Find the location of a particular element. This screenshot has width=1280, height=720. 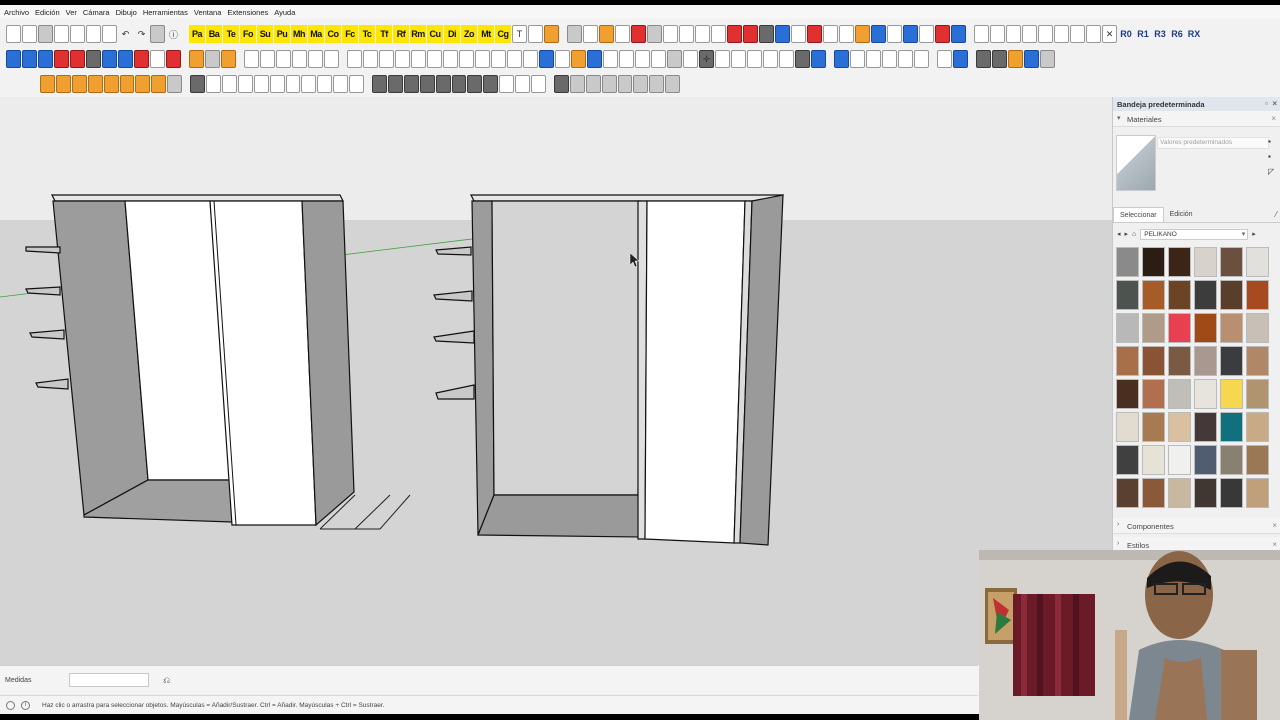

edge-icon is located at coordinates (626, 59).